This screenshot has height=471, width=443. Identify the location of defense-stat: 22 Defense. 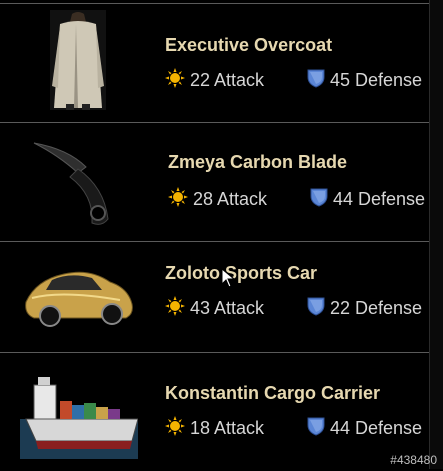
(364, 307).